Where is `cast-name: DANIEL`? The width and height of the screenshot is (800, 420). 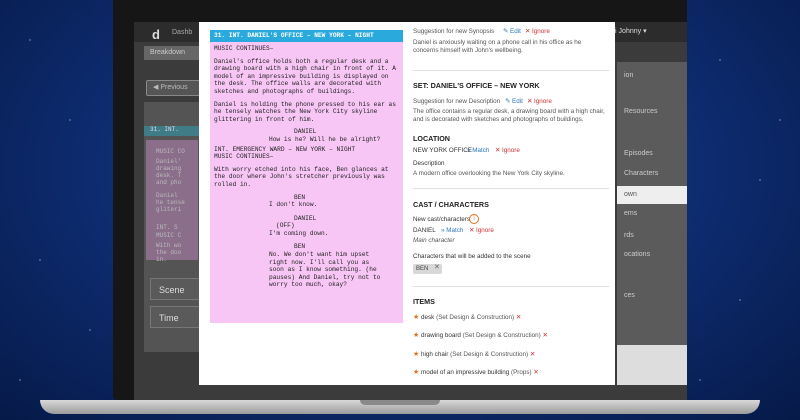
cast-name: DANIEL is located at coordinates (424, 230).